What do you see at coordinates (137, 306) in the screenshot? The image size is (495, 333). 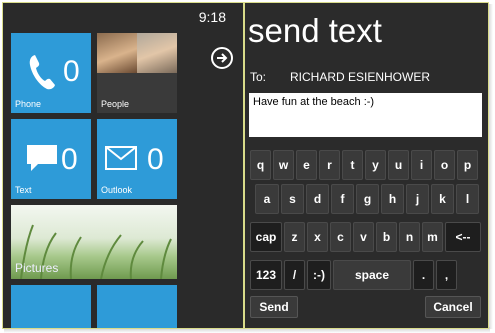 I see `tile-internet` at bounding box center [137, 306].